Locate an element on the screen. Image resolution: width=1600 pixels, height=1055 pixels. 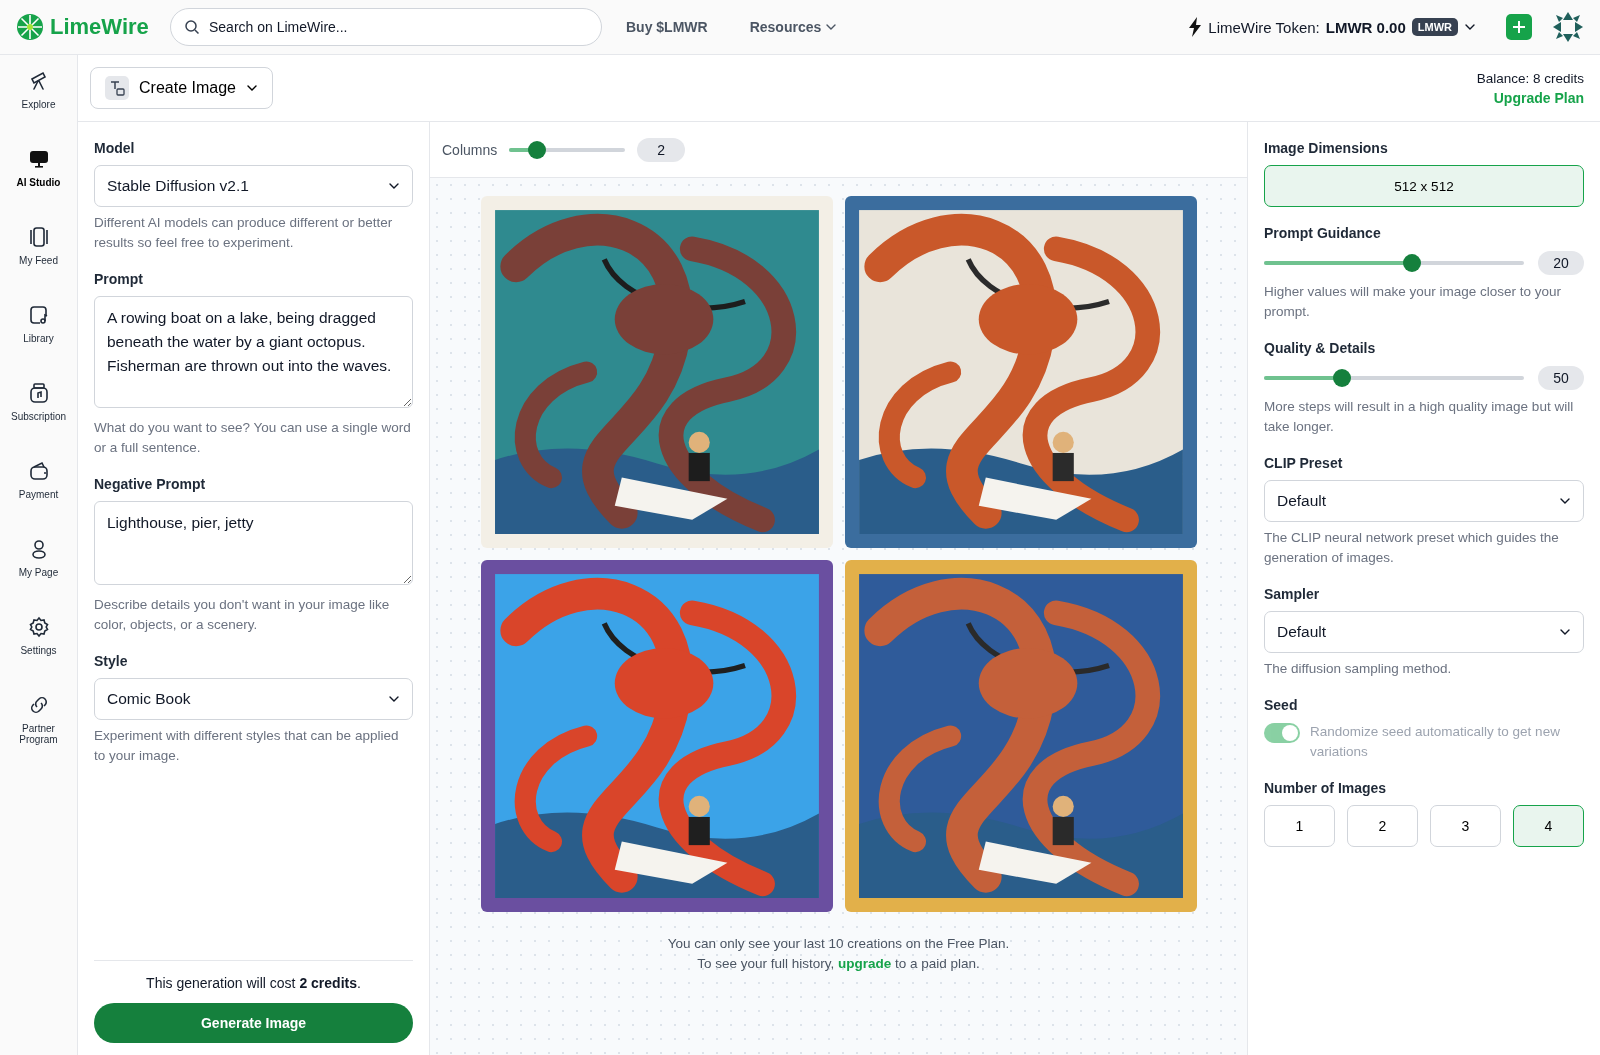
token-label: LimeWire Token: is located at coordinates (1264, 27).